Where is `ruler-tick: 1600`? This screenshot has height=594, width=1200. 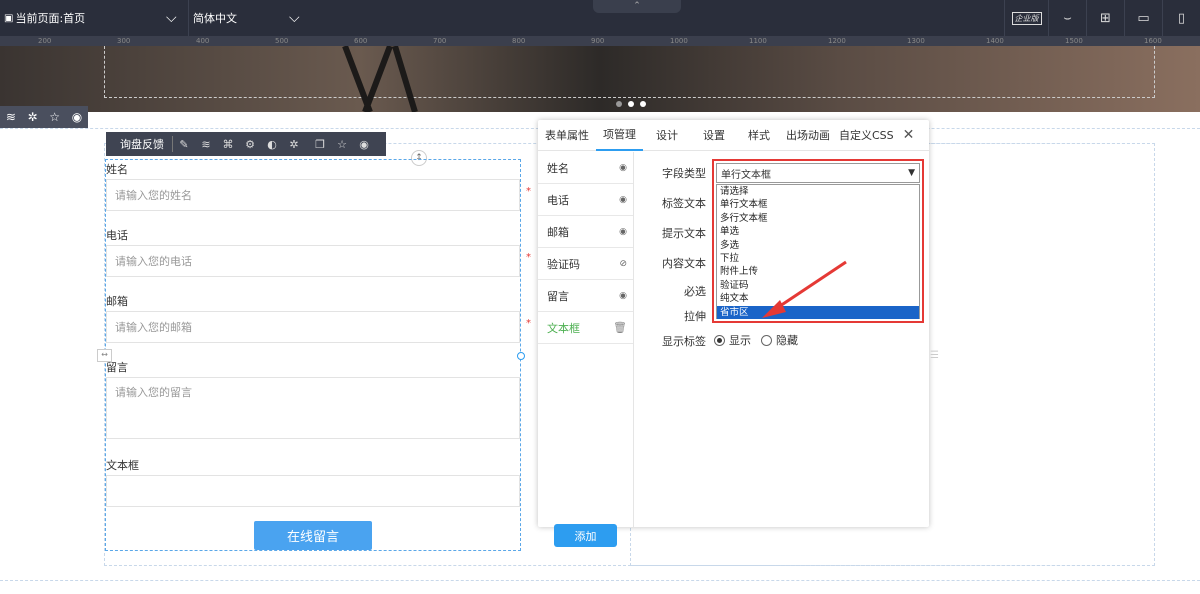 ruler-tick: 1600 is located at coordinates (1153, 41).